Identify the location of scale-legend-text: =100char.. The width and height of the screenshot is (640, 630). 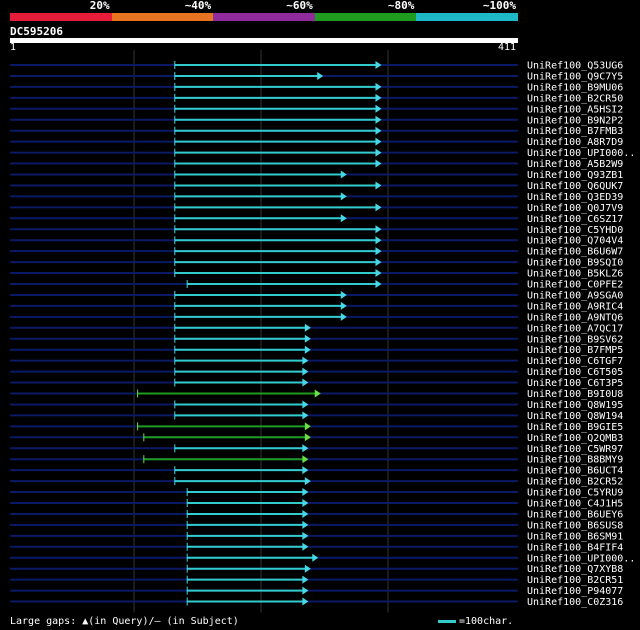
(486, 621).